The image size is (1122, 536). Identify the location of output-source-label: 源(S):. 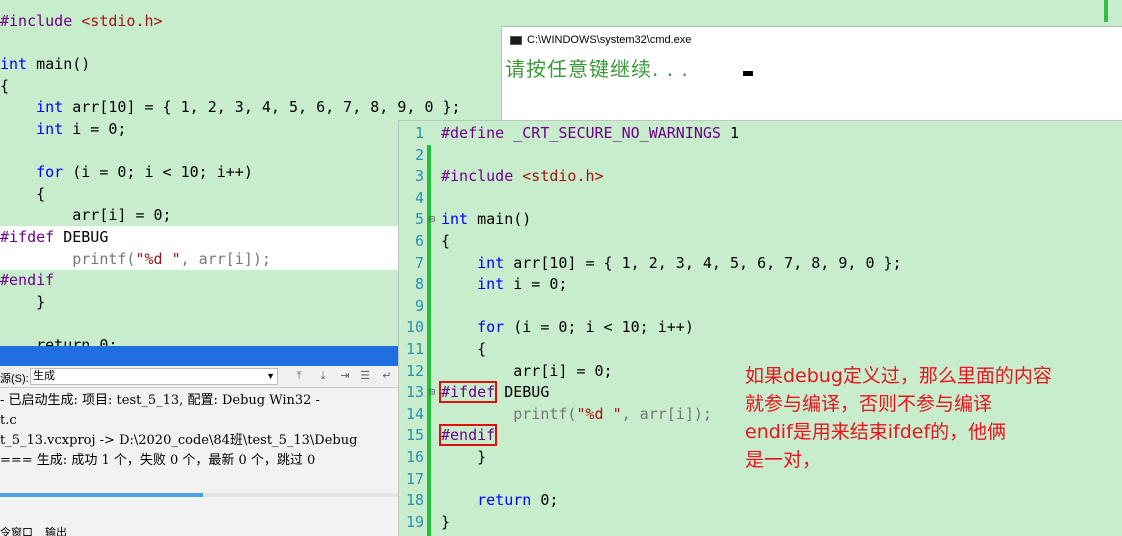
(14, 379).